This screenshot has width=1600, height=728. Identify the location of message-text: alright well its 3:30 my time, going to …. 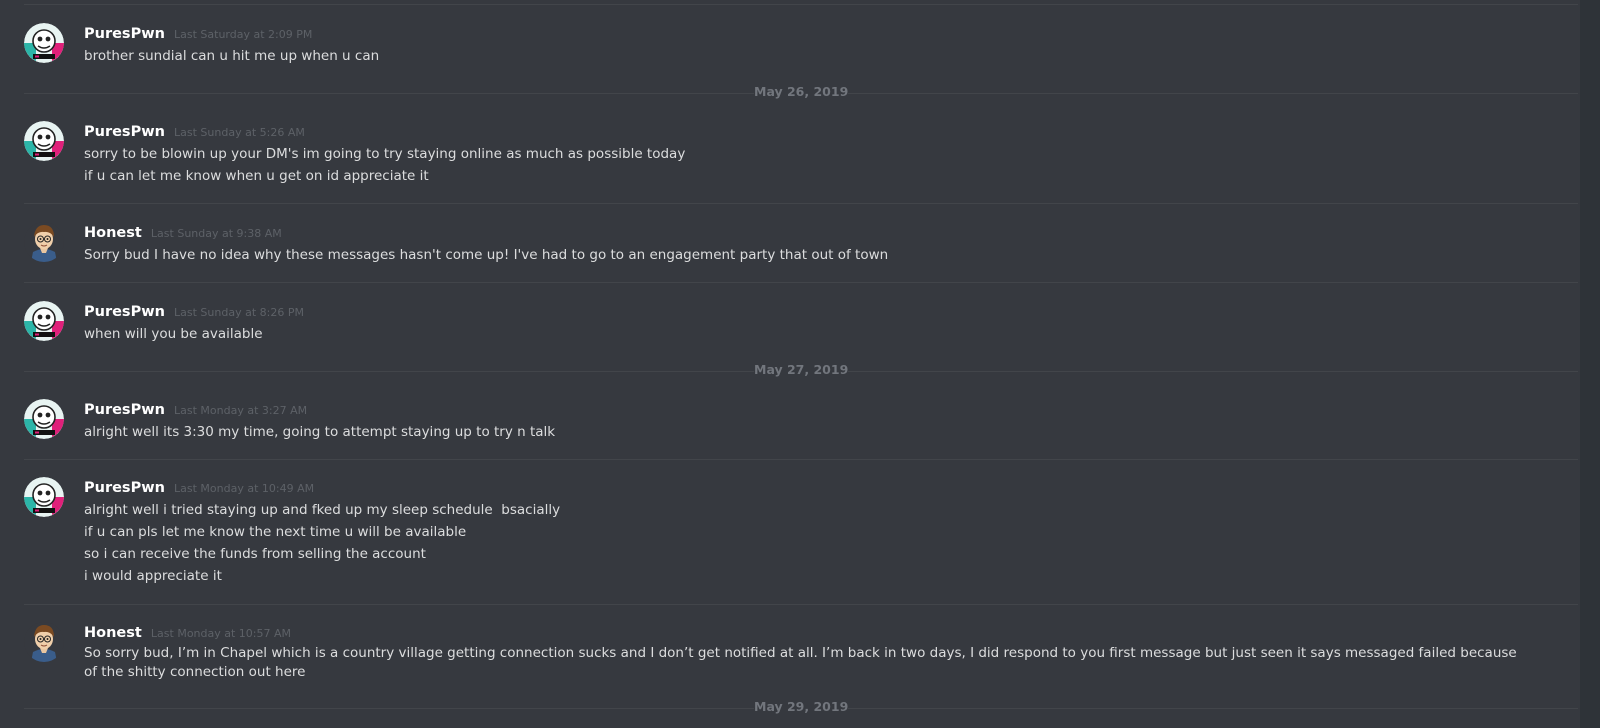
(320, 432).